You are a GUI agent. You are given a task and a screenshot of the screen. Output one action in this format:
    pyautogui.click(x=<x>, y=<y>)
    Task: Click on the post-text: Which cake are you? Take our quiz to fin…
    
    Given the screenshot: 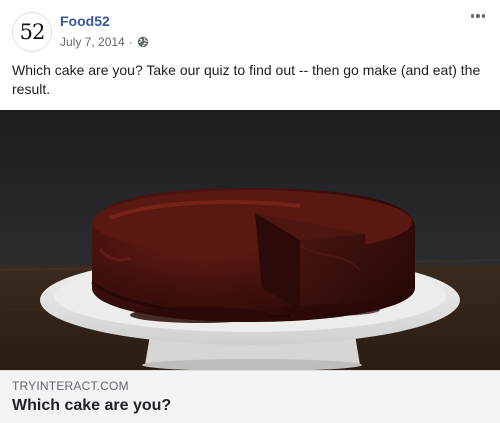 What is the action you would take?
    pyautogui.click(x=246, y=79)
    